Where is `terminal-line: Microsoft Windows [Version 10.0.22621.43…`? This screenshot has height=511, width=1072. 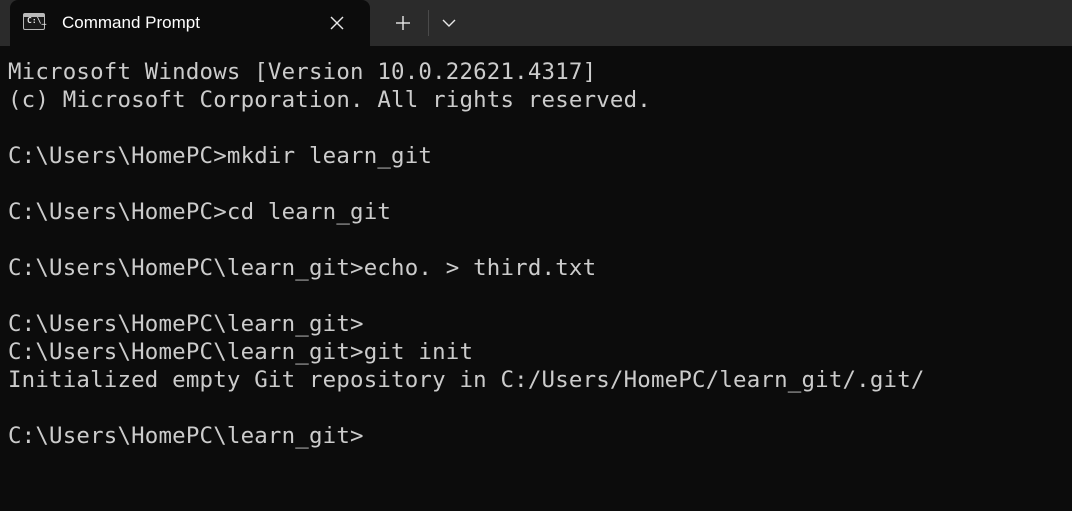
terminal-line: Microsoft Windows [Version 10.0.22621.43… is located at coordinates (302, 72).